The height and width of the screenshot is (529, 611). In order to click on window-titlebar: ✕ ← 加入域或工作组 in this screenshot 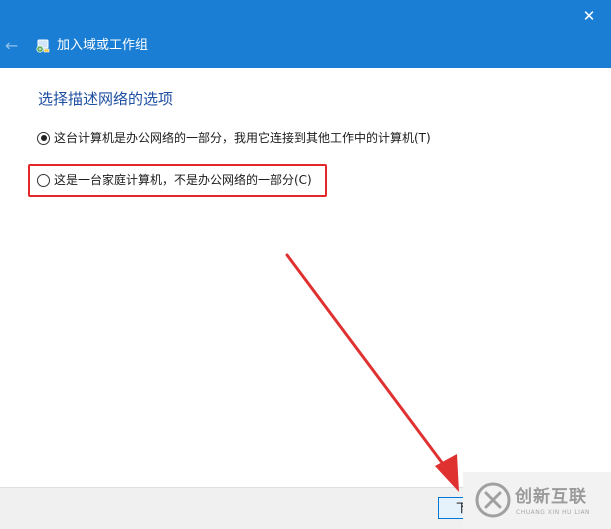, I will do `click(305, 34)`.